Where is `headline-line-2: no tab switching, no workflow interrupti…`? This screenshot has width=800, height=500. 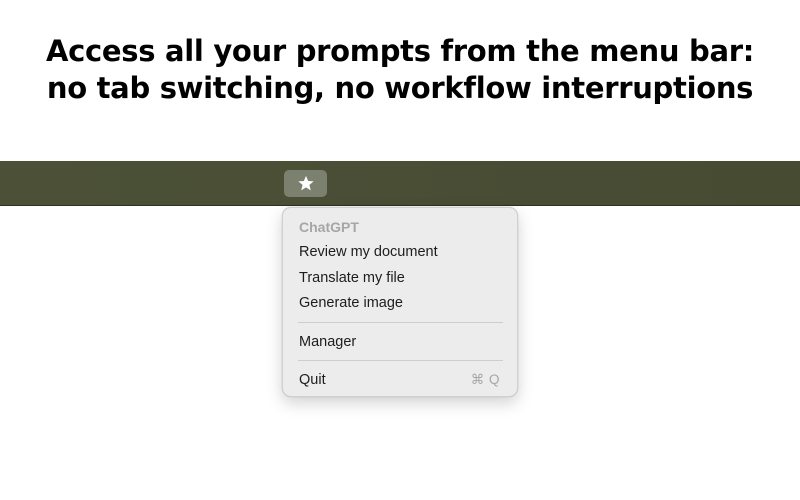
headline-line-2: no tab switching, no workflow interrupti… is located at coordinates (400, 88).